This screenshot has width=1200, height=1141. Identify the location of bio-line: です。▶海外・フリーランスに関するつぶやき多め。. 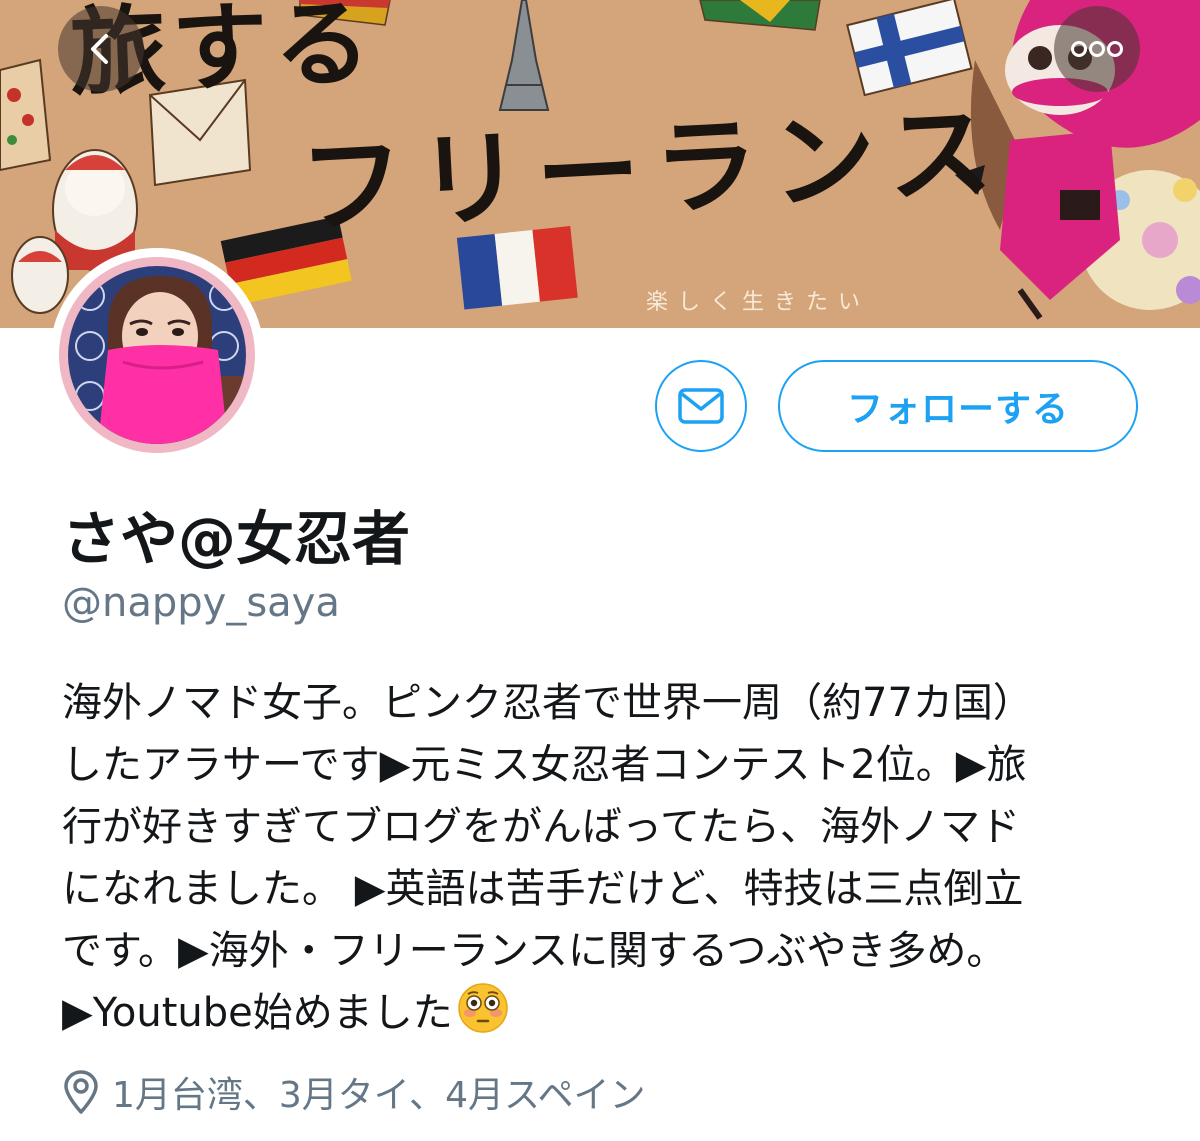
(534, 951).